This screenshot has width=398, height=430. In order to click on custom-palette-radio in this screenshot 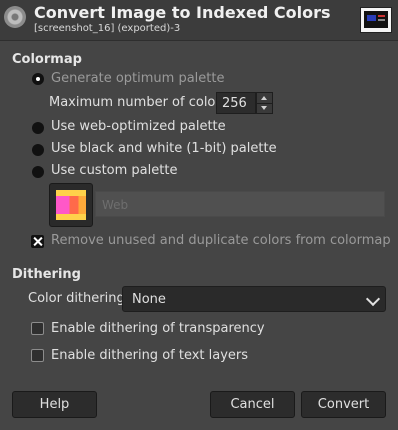, I will do `click(38, 172)`.